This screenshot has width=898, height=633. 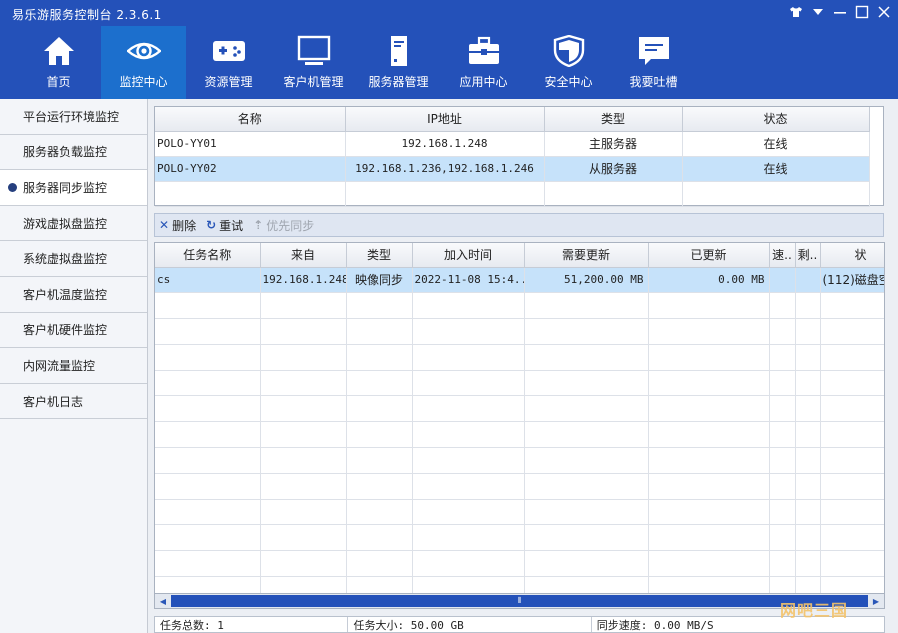 I want to click on sidebar-item-label: 客户机温度监控, so click(x=65, y=294).